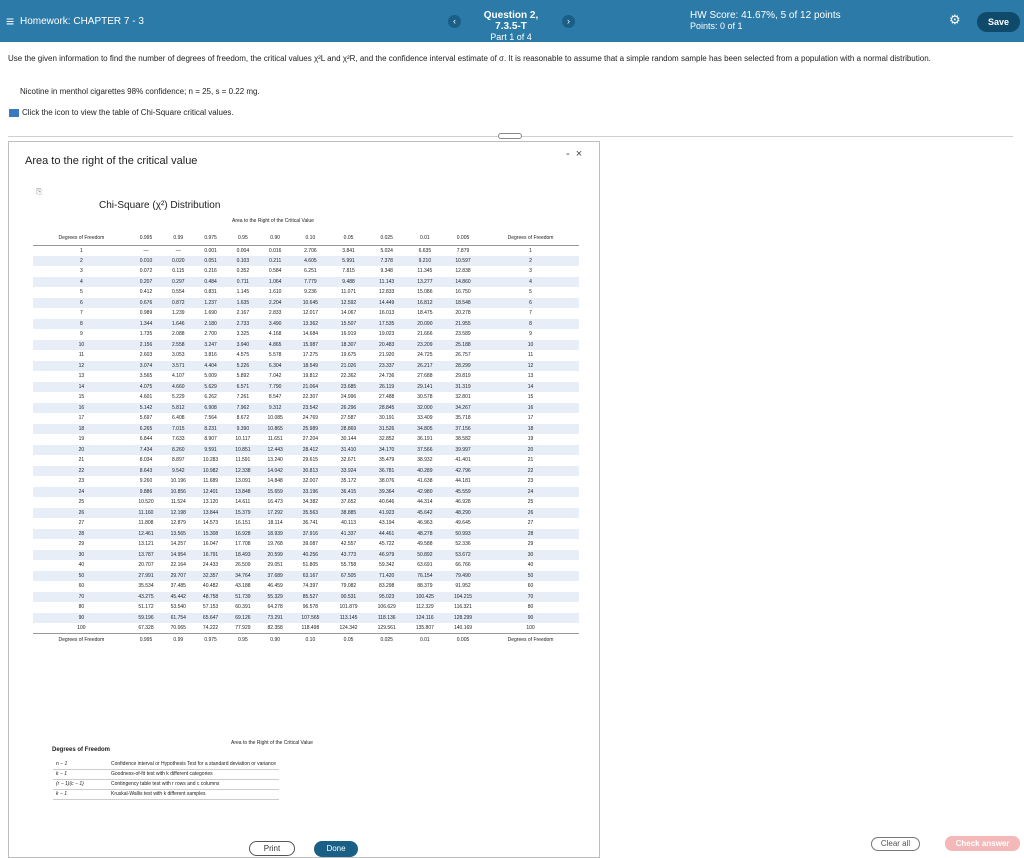  What do you see at coordinates (510, 136) in the screenshot?
I see `resize-handle` at bounding box center [510, 136].